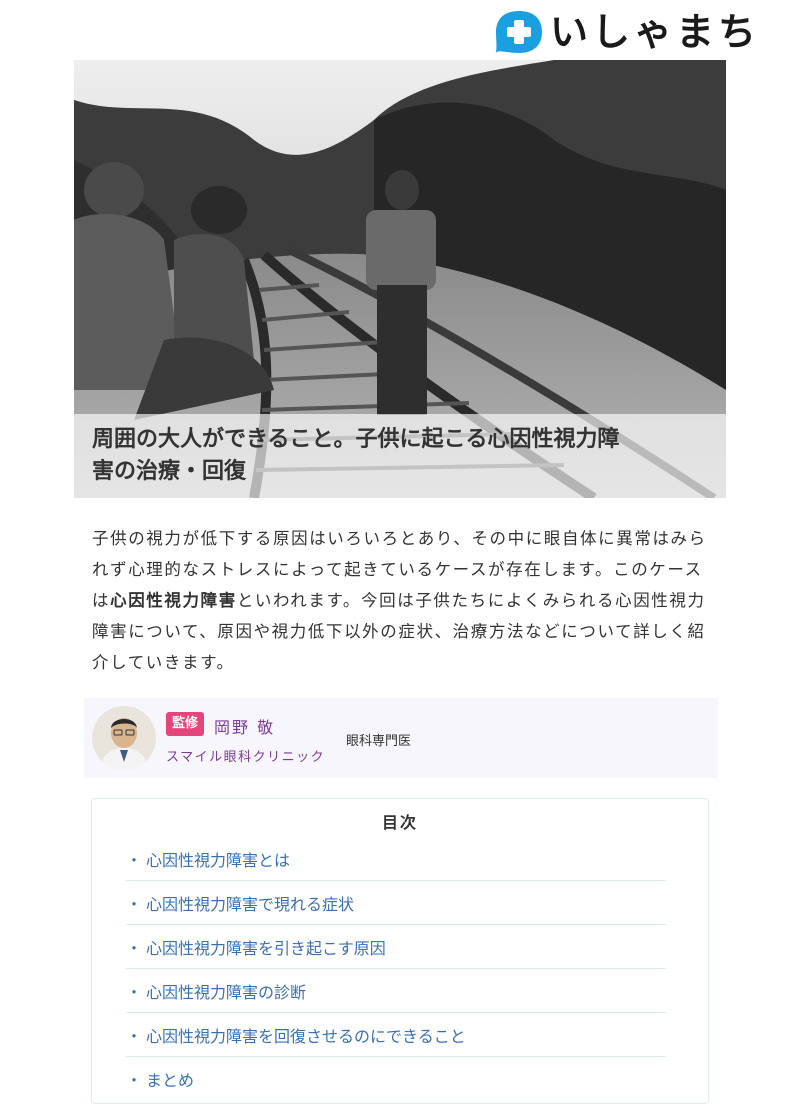 Image resolution: width=800 pixels, height=1111 pixels. What do you see at coordinates (245, 755) in the screenshot?
I see `clinic-name: スマイル眼科クリニック` at bounding box center [245, 755].